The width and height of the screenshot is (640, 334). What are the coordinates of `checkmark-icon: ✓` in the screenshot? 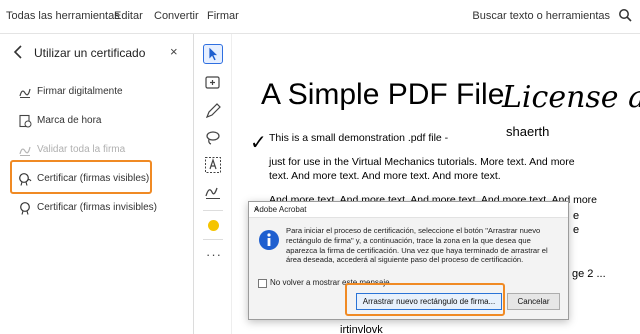 It's located at (258, 143).